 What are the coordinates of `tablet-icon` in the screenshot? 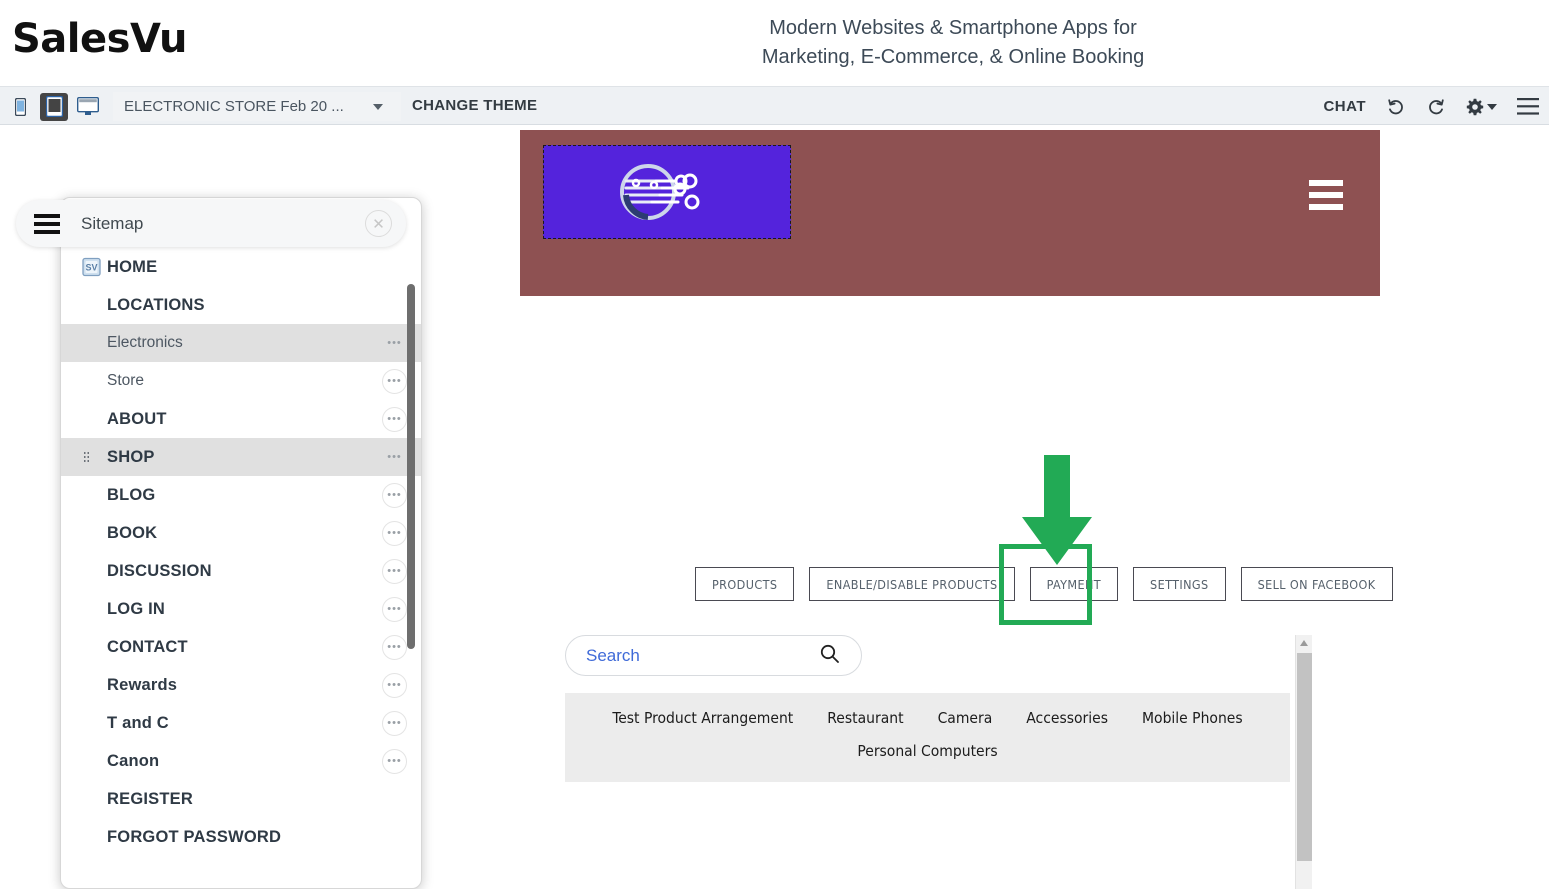 It's located at (54, 106).